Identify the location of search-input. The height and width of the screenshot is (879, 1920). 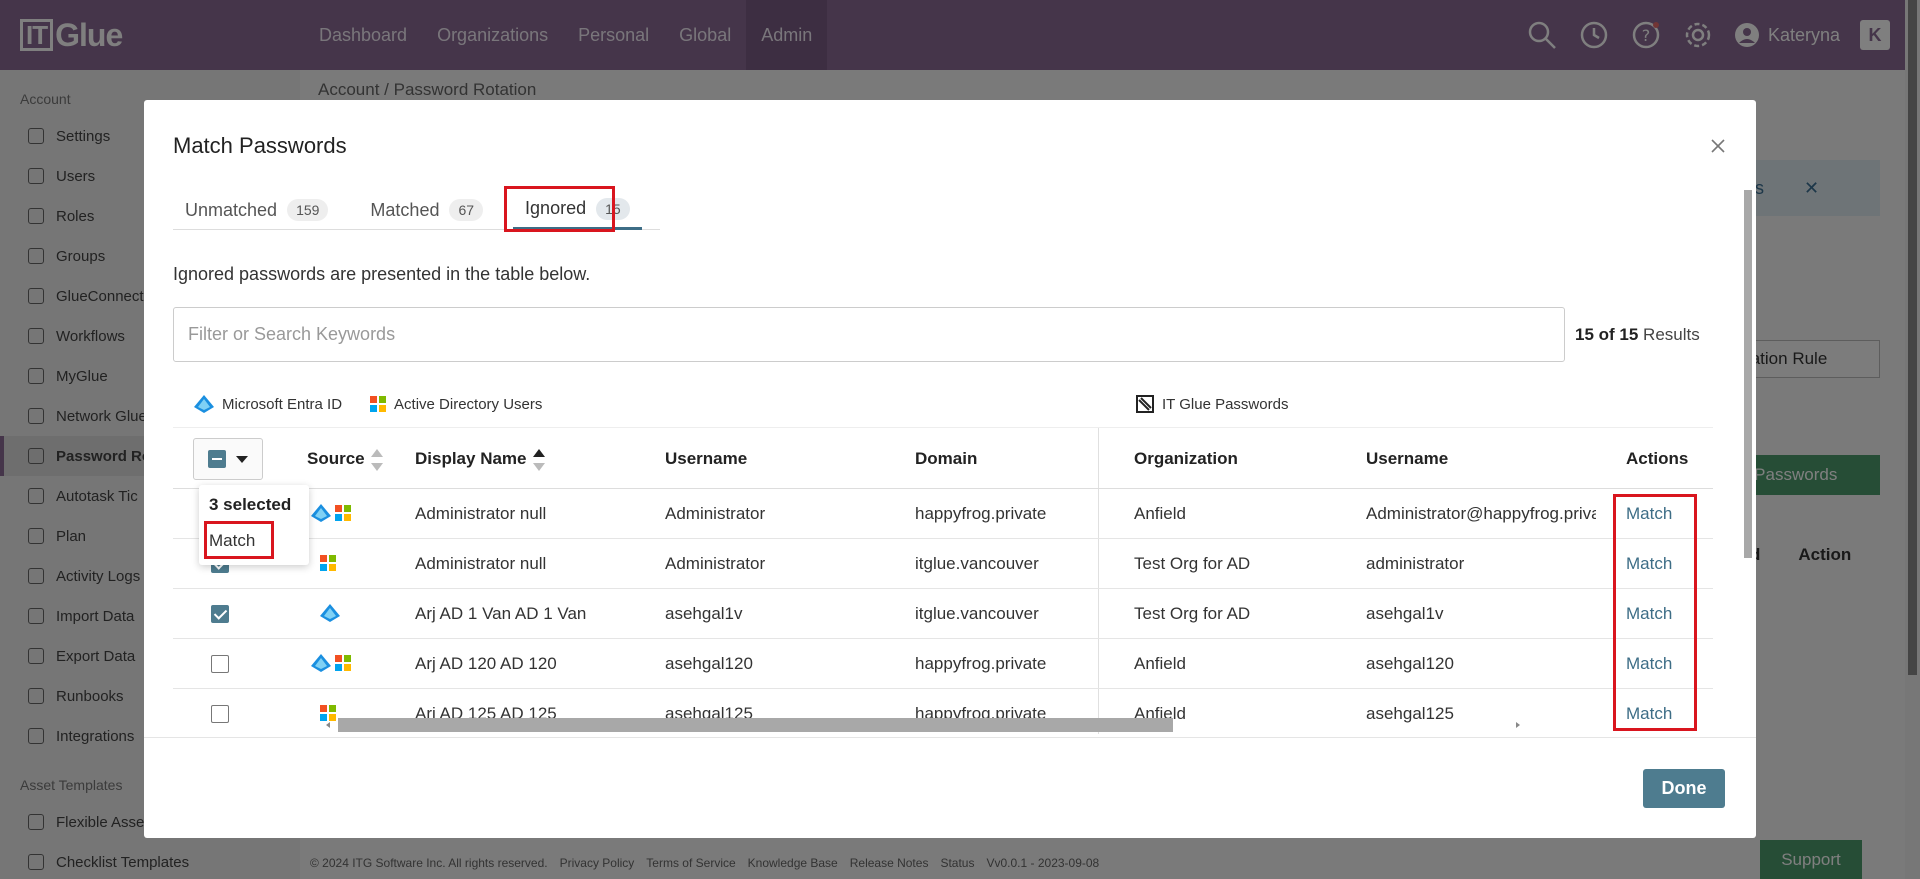
(869, 334).